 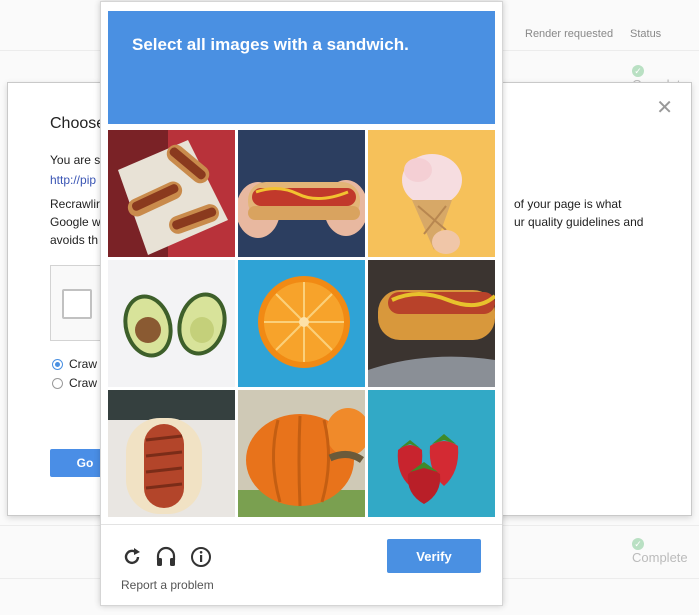 What do you see at coordinates (78, 123) in the screenshot?
I see `dialog-title: Choose` at bounding box center [78, 123].